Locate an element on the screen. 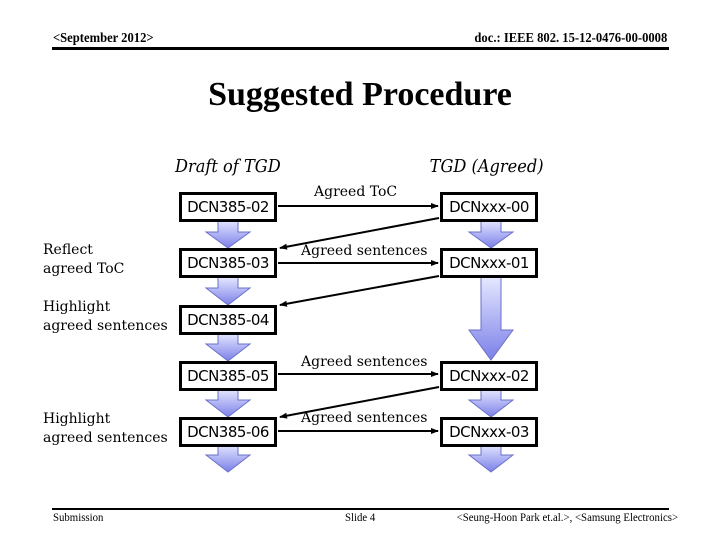 The width and height of the screenshot is (720, 540). agreed-box: DCNxxx-01 is located at coordinates (489, 263).